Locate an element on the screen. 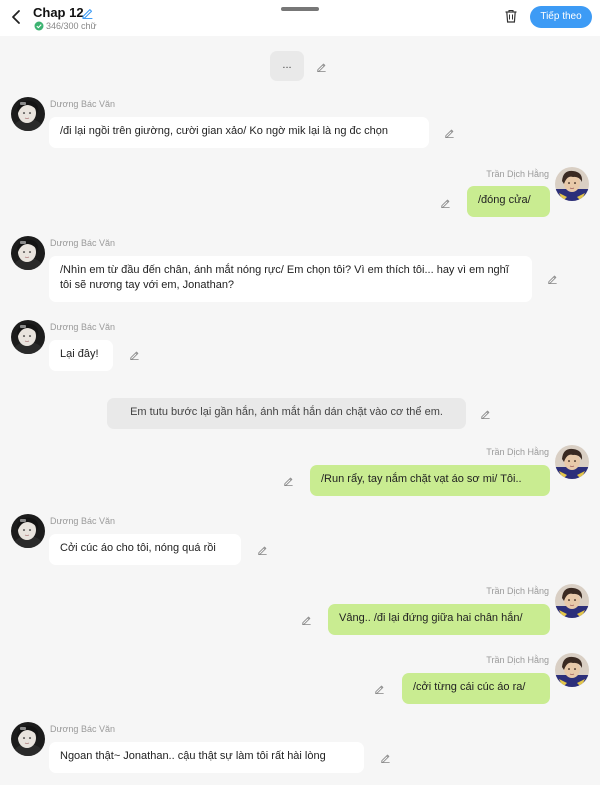 Image resolution: width=600 pixels, height=785 pixels. message-bubble: Vâng.. /đi lại đứng giữa hai chân hắn/ is located at coordinates (439, 619).